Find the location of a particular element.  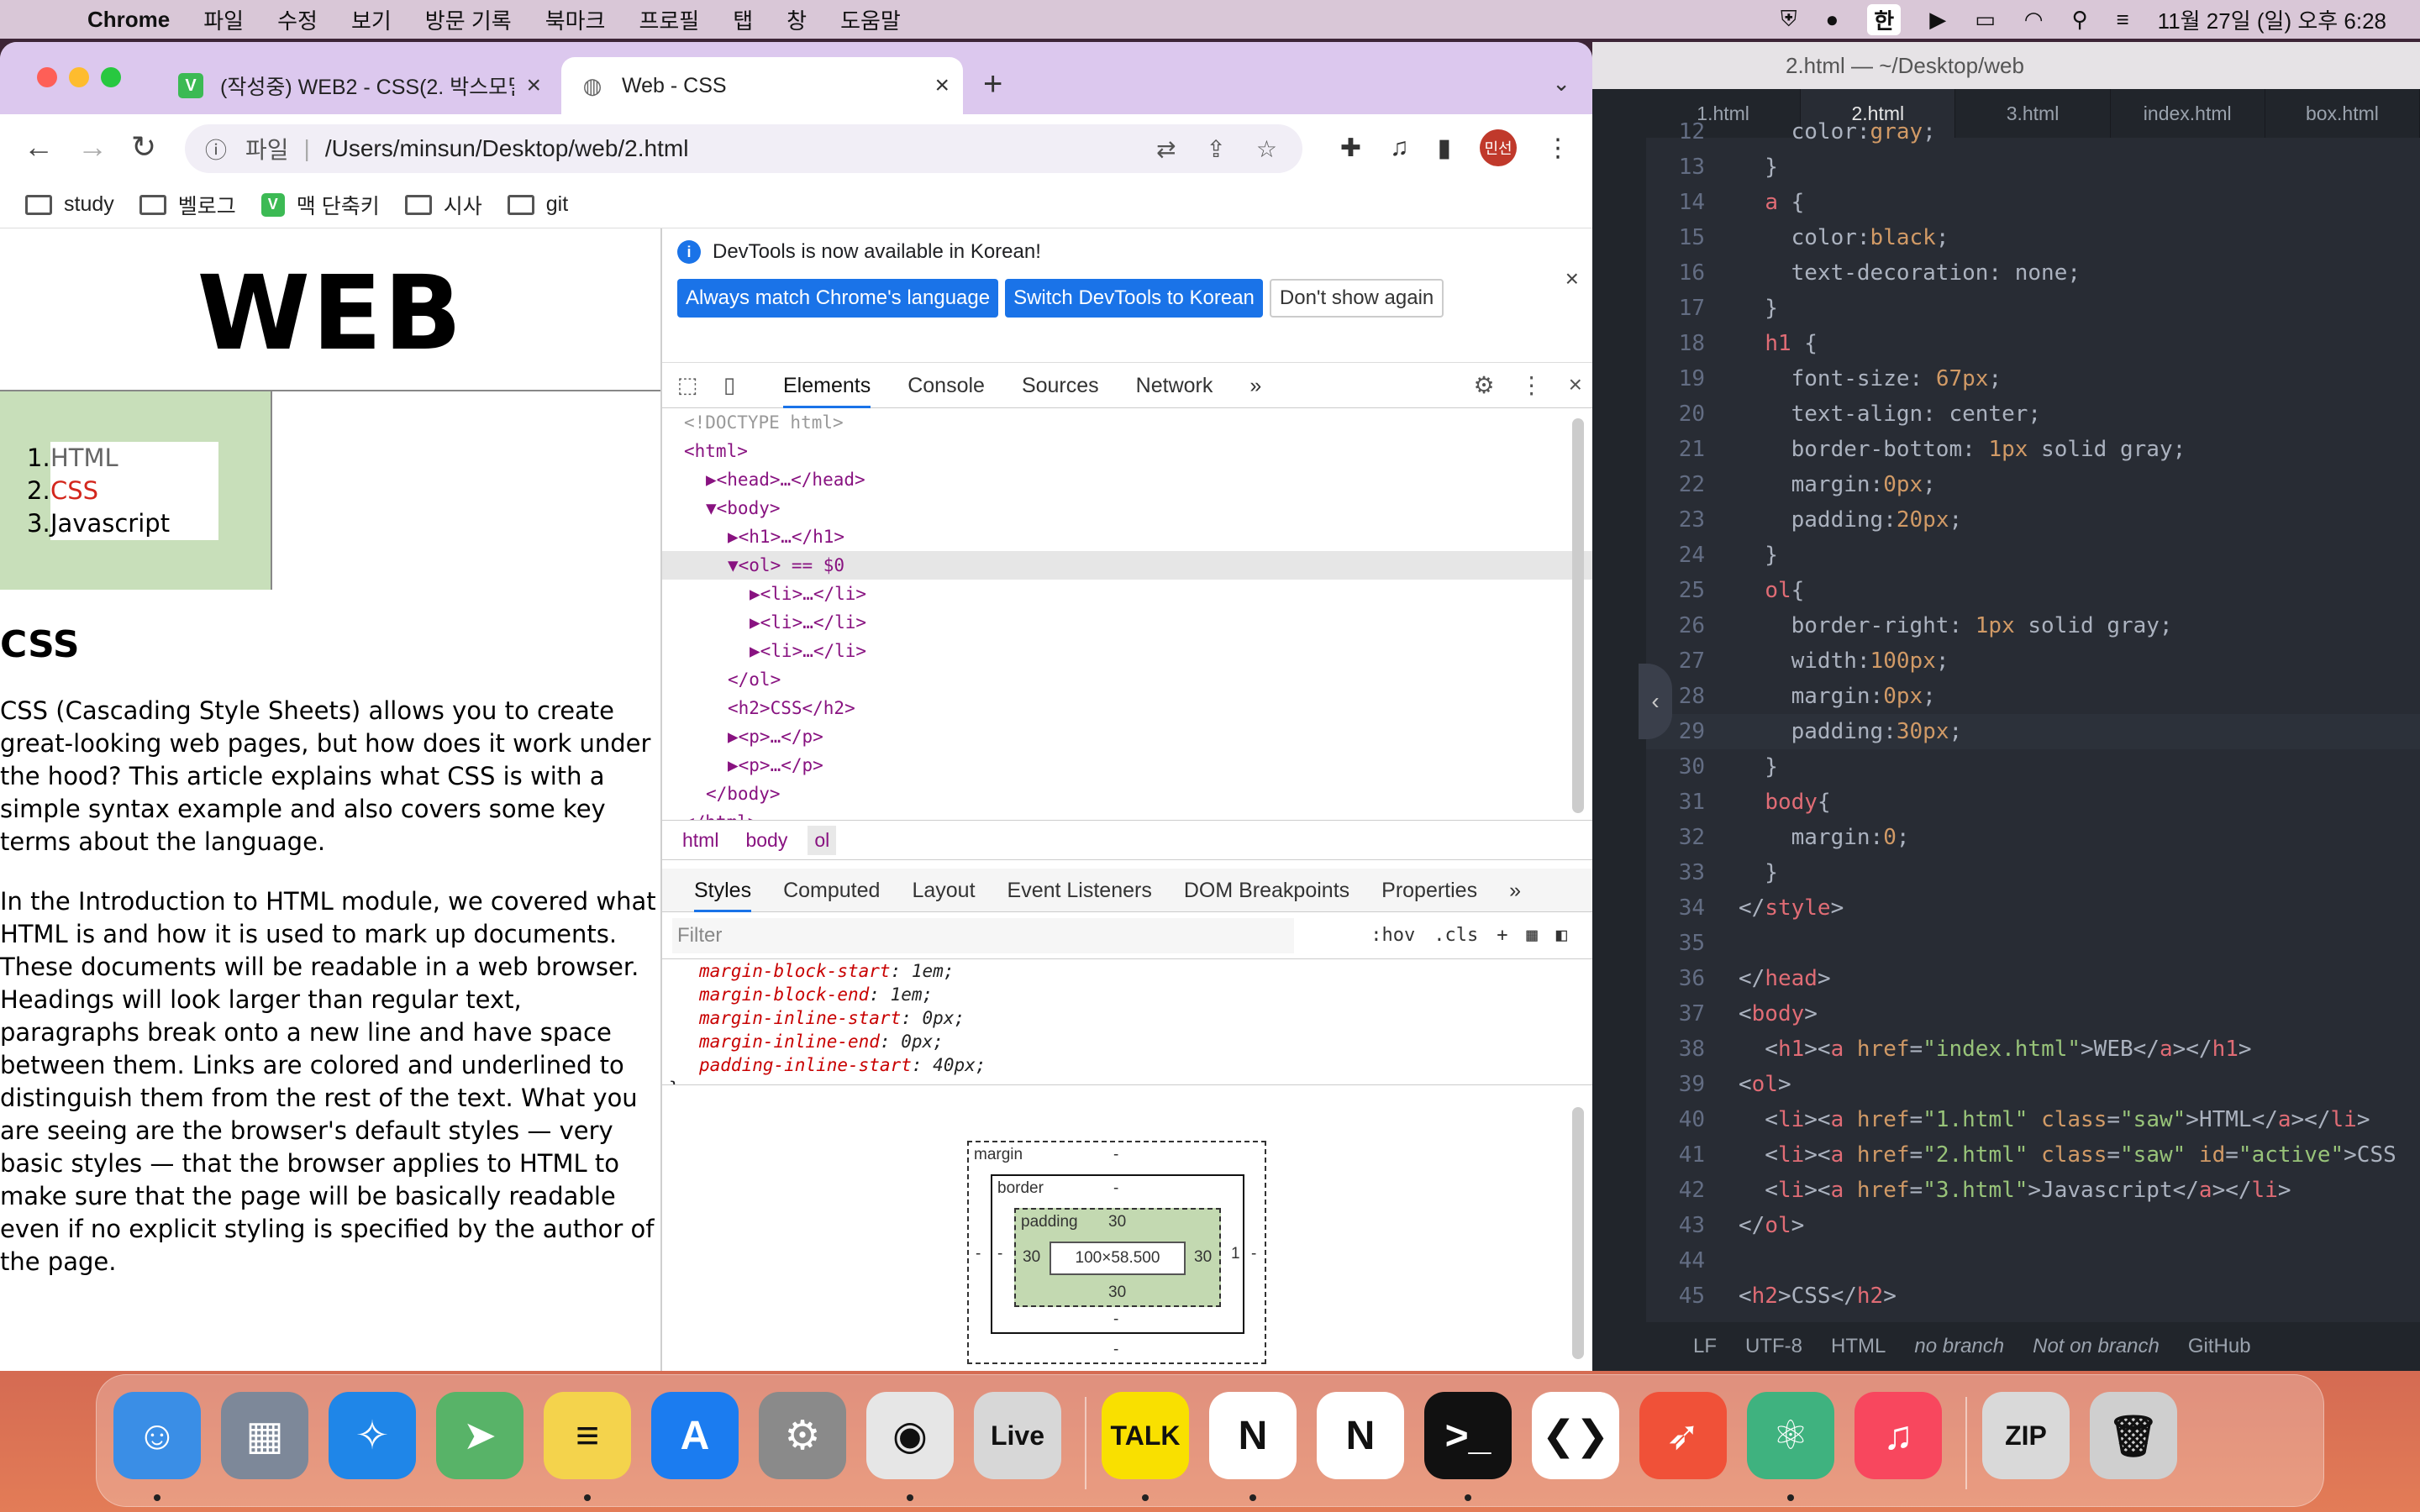

maps-icon: ➤ is located at coordinates (480, 1435).